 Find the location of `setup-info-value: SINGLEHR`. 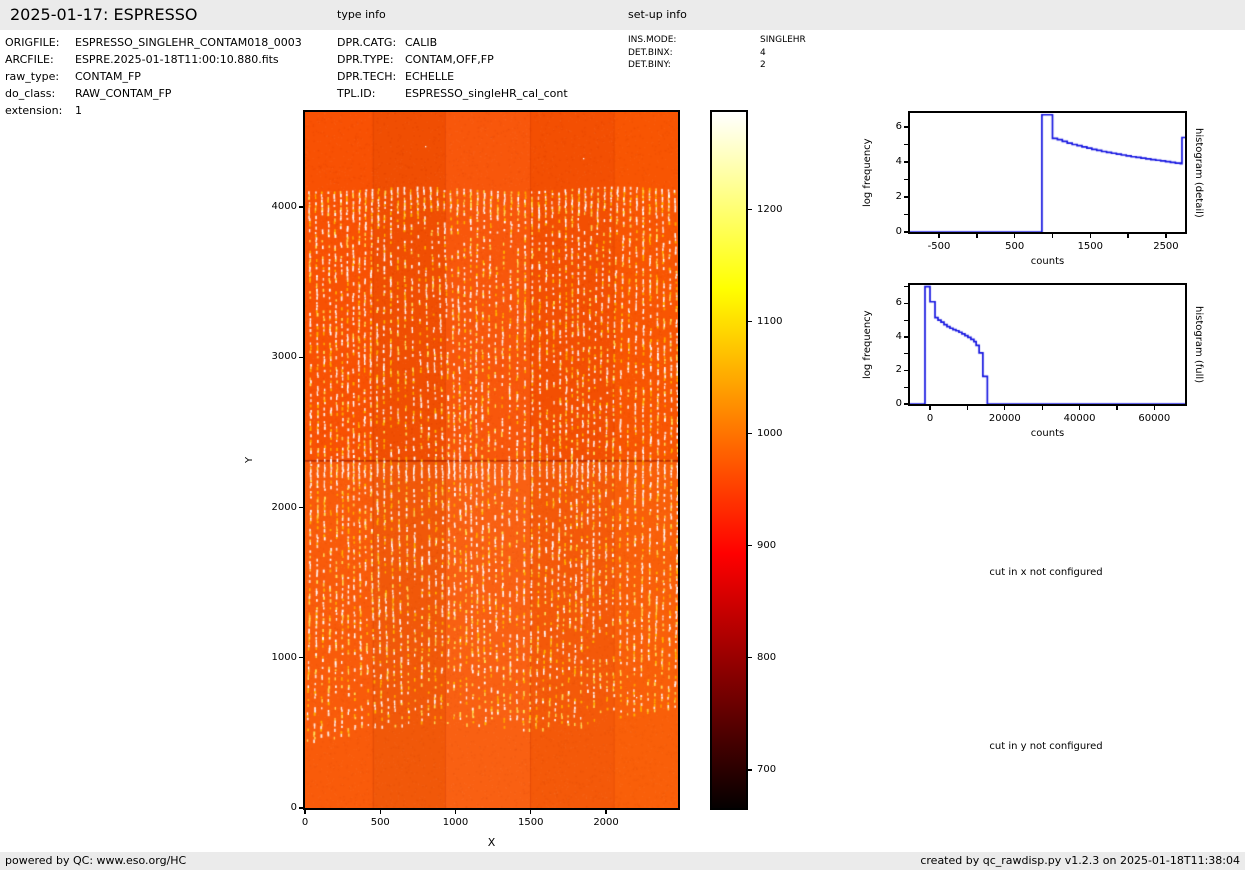

setup-info-value: SINGLEHR is located at coordinates (783, 40).